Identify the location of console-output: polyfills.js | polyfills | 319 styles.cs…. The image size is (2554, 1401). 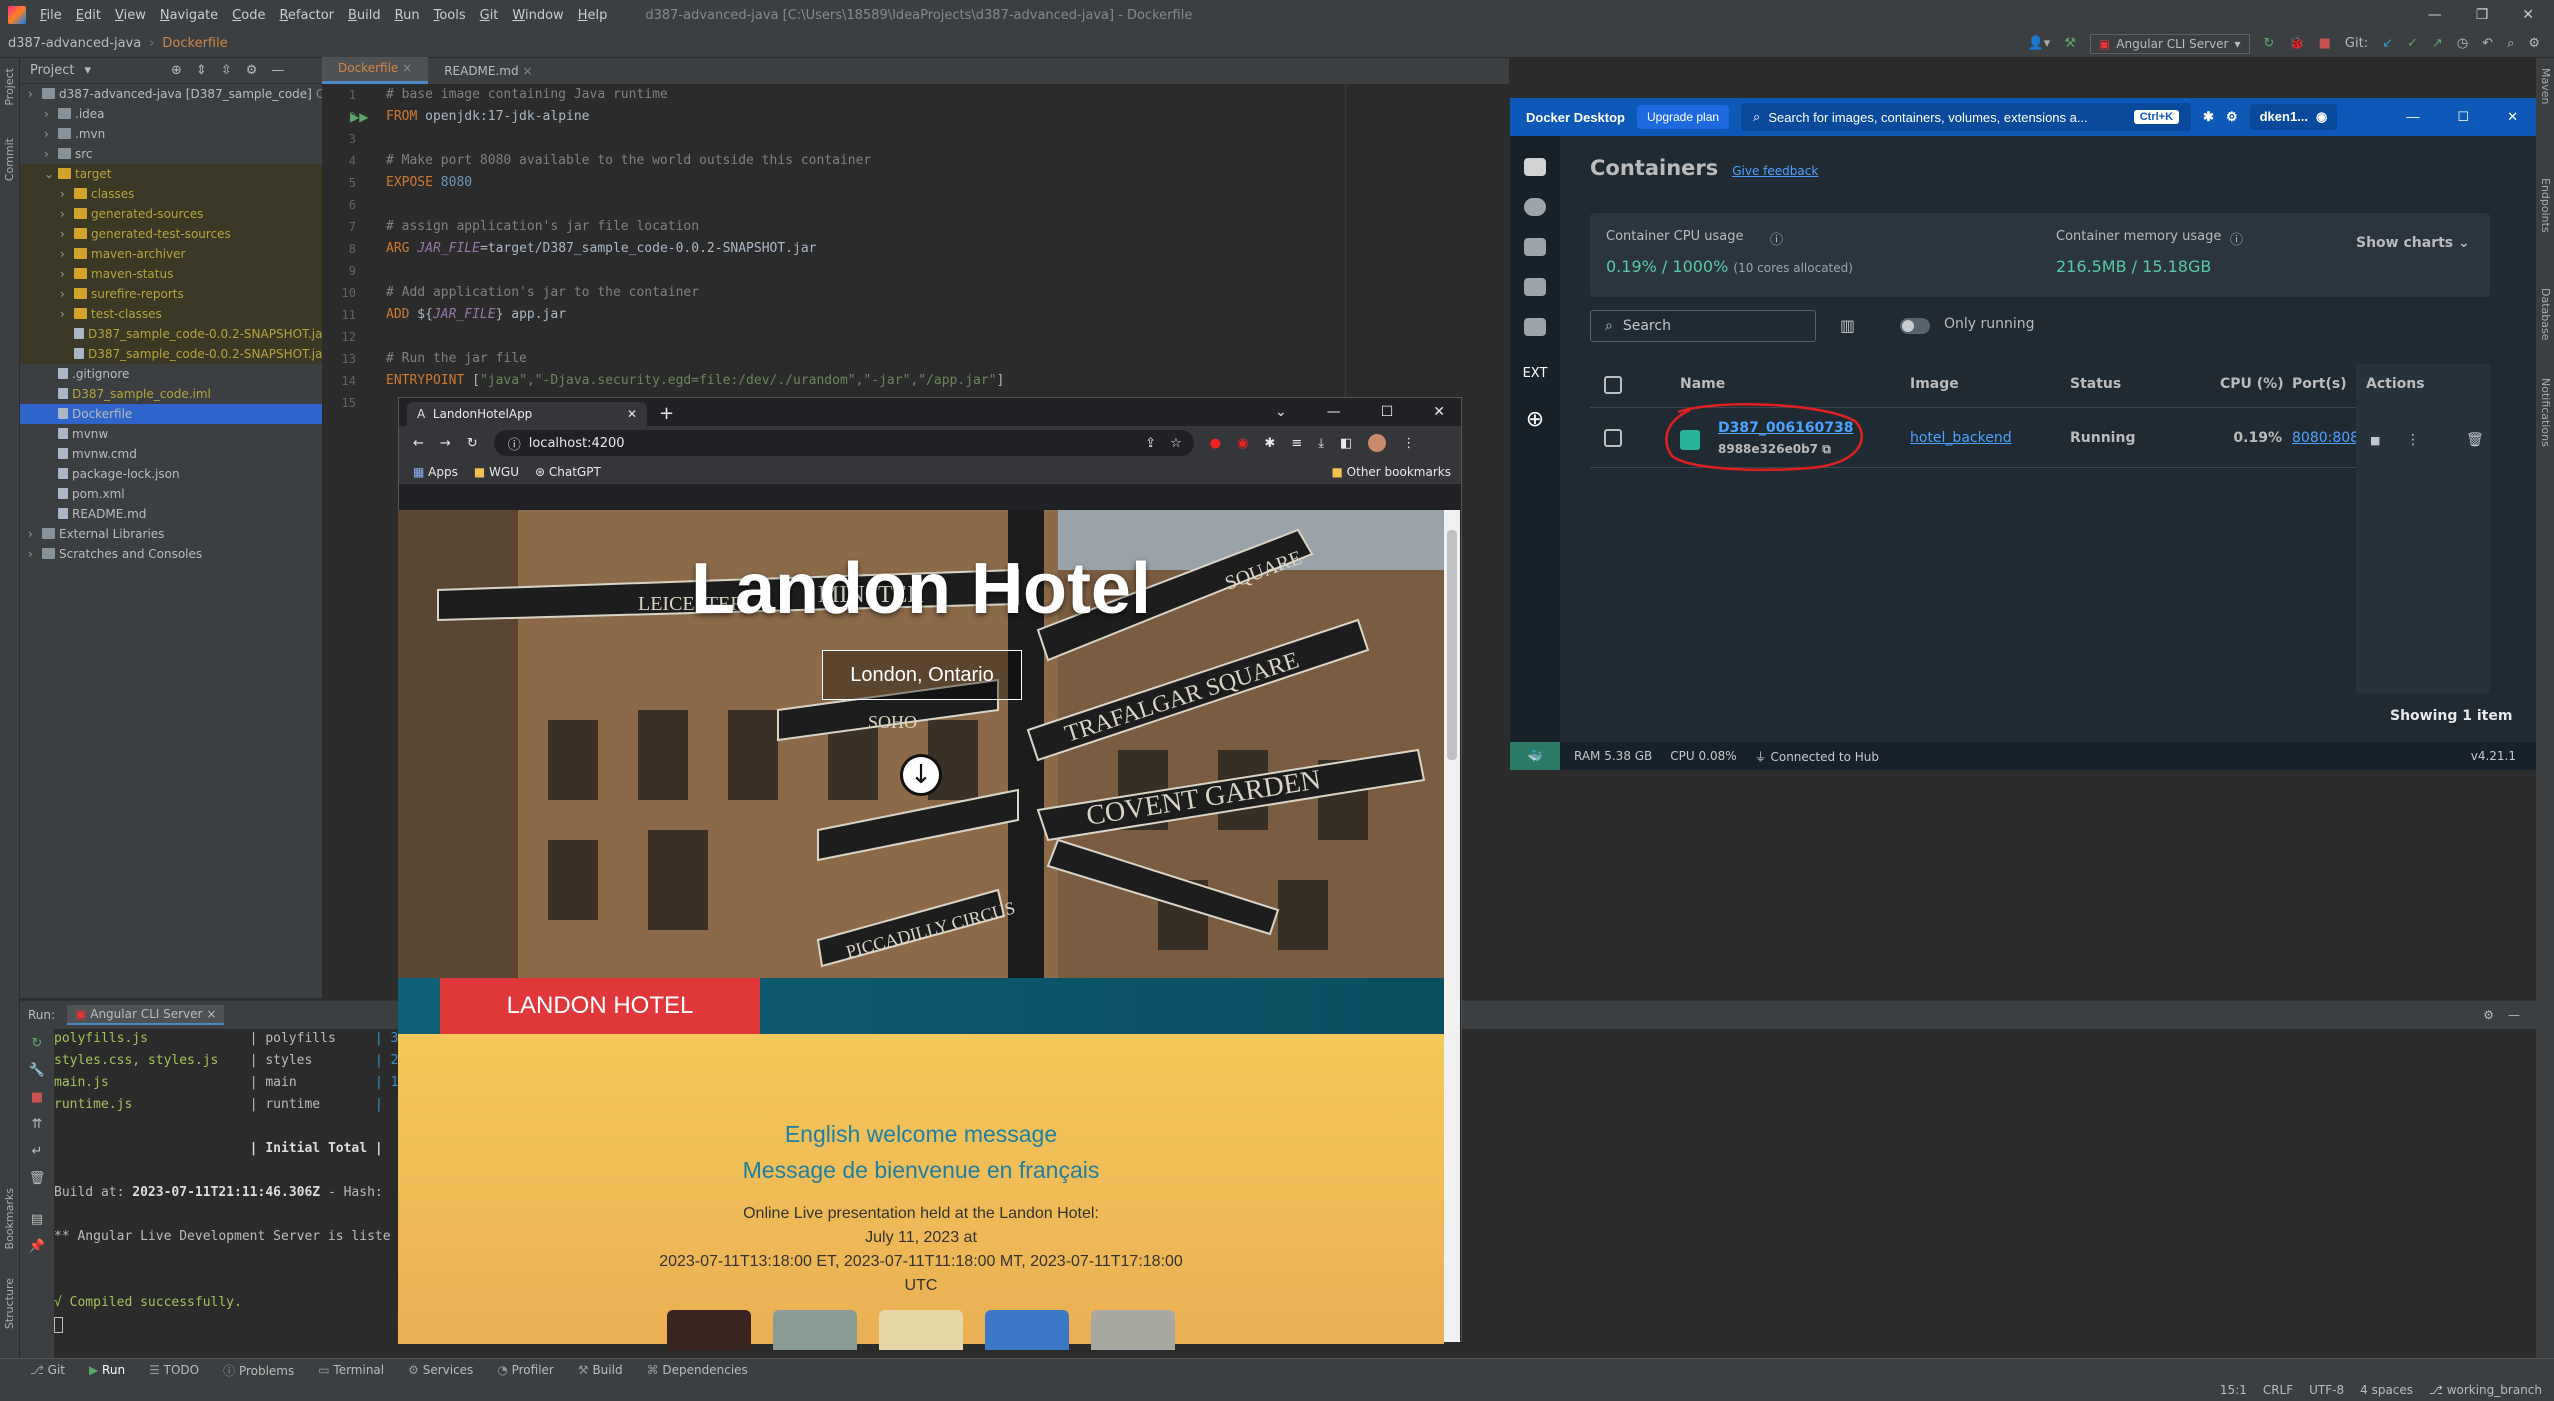
(234, 1182).